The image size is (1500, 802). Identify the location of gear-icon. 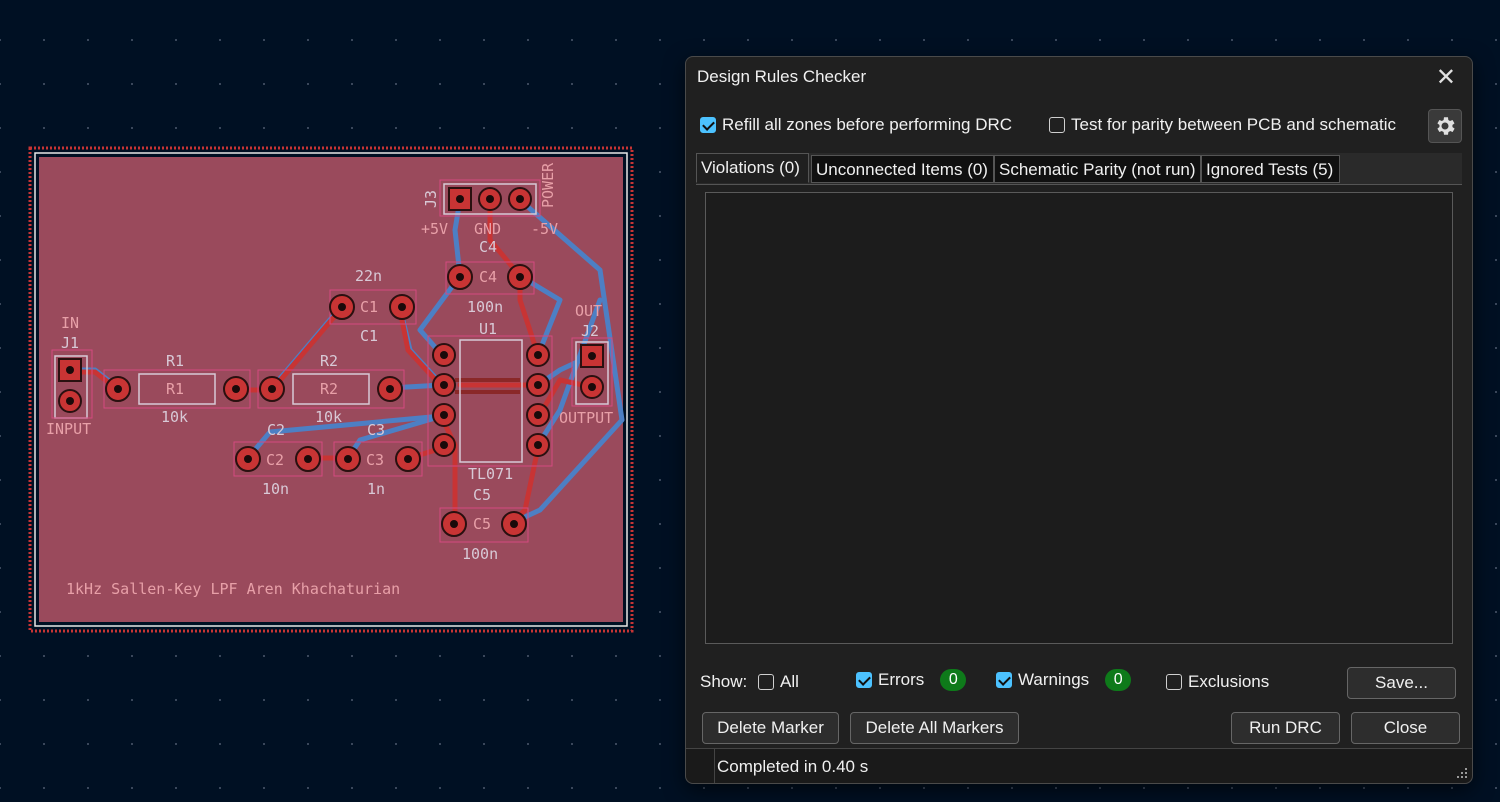
(1446, 126).